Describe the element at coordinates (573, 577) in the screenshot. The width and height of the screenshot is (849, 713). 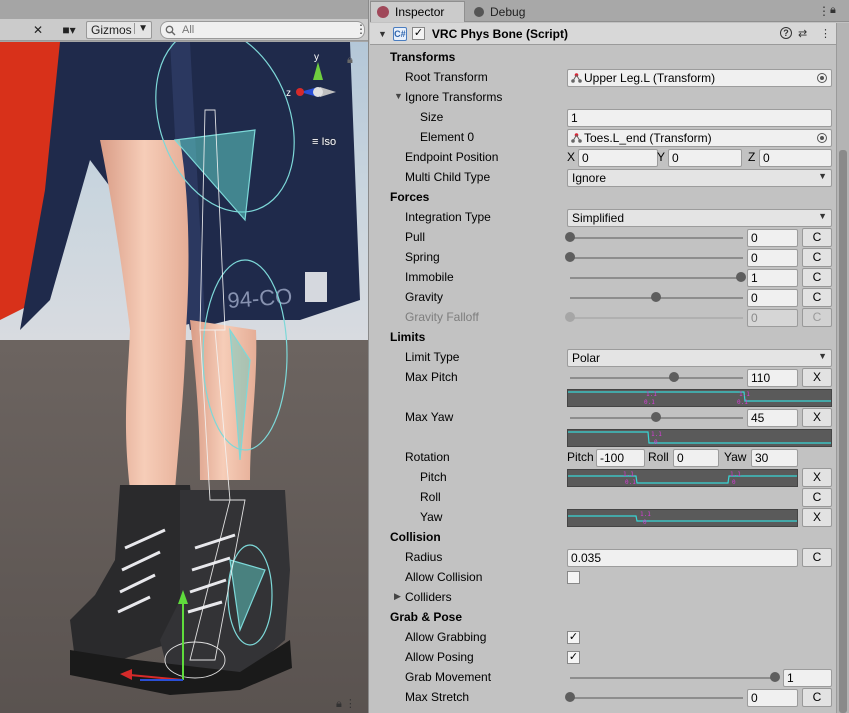
I see `allow-collision-checkbox` at that location.